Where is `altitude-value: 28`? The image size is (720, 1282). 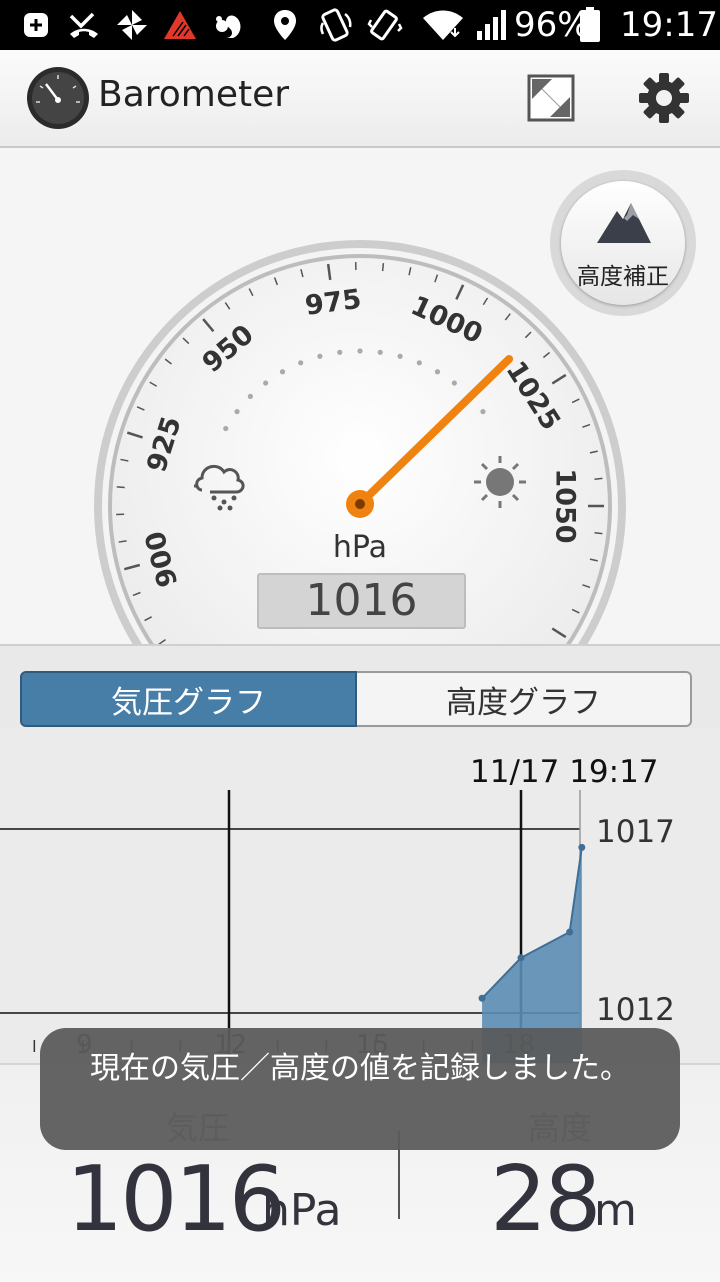
altitude-value: 28 is located at coordinates (544, 1199).